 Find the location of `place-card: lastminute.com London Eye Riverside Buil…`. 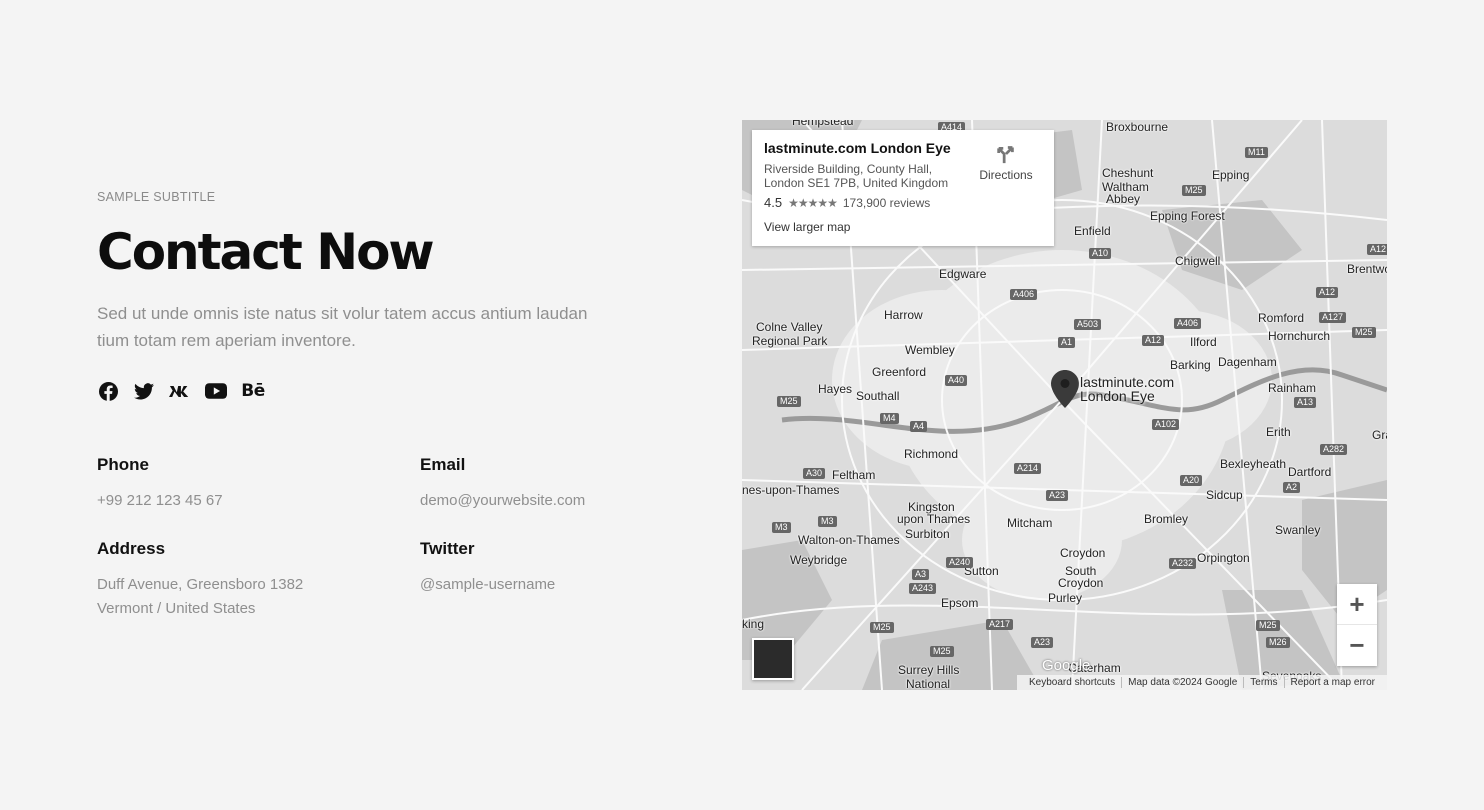

place-card: lastminute.com London Eye Riverside Buil… is located at coordinates (903, 188).